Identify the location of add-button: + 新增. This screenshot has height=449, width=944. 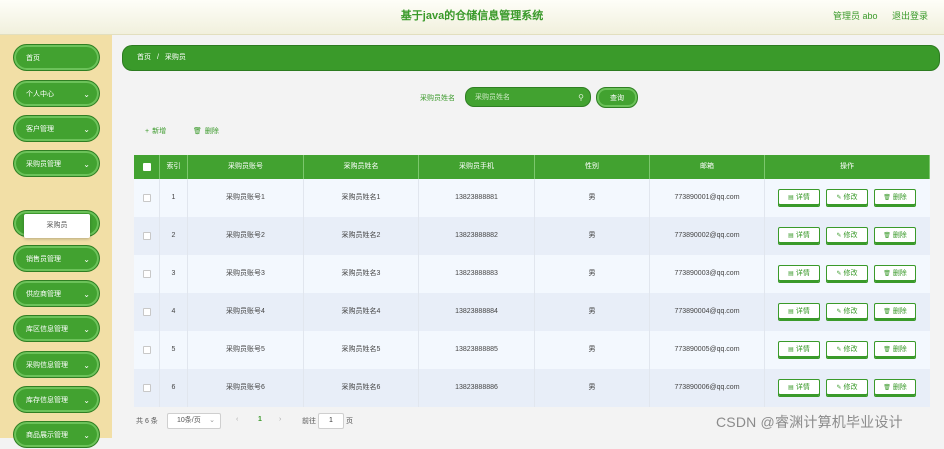
(155, 131).